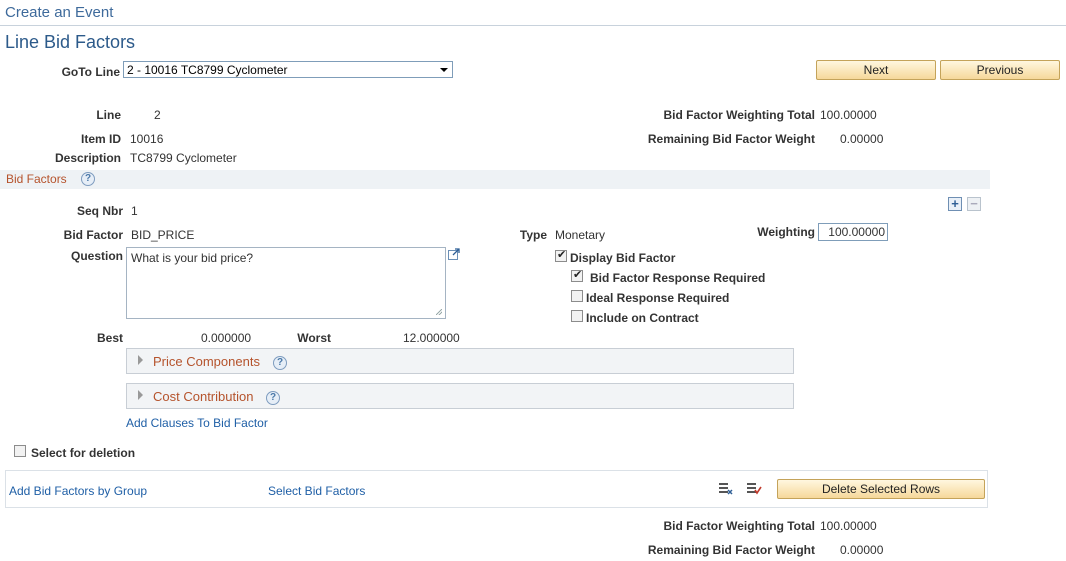 This screenshot has width=1066, height=561. I want to click on worst-value: 12.000000, so click(431, 338).